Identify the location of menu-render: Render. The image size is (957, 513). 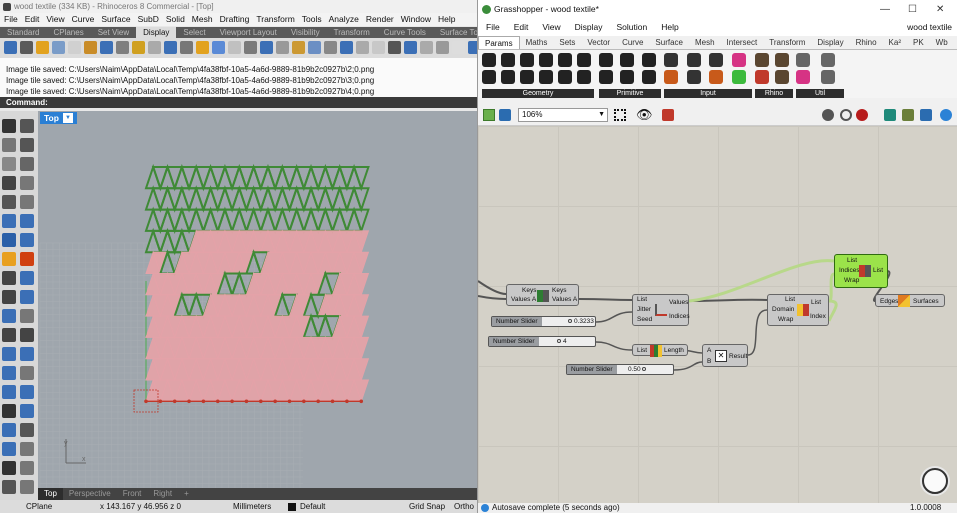
(380, 19).